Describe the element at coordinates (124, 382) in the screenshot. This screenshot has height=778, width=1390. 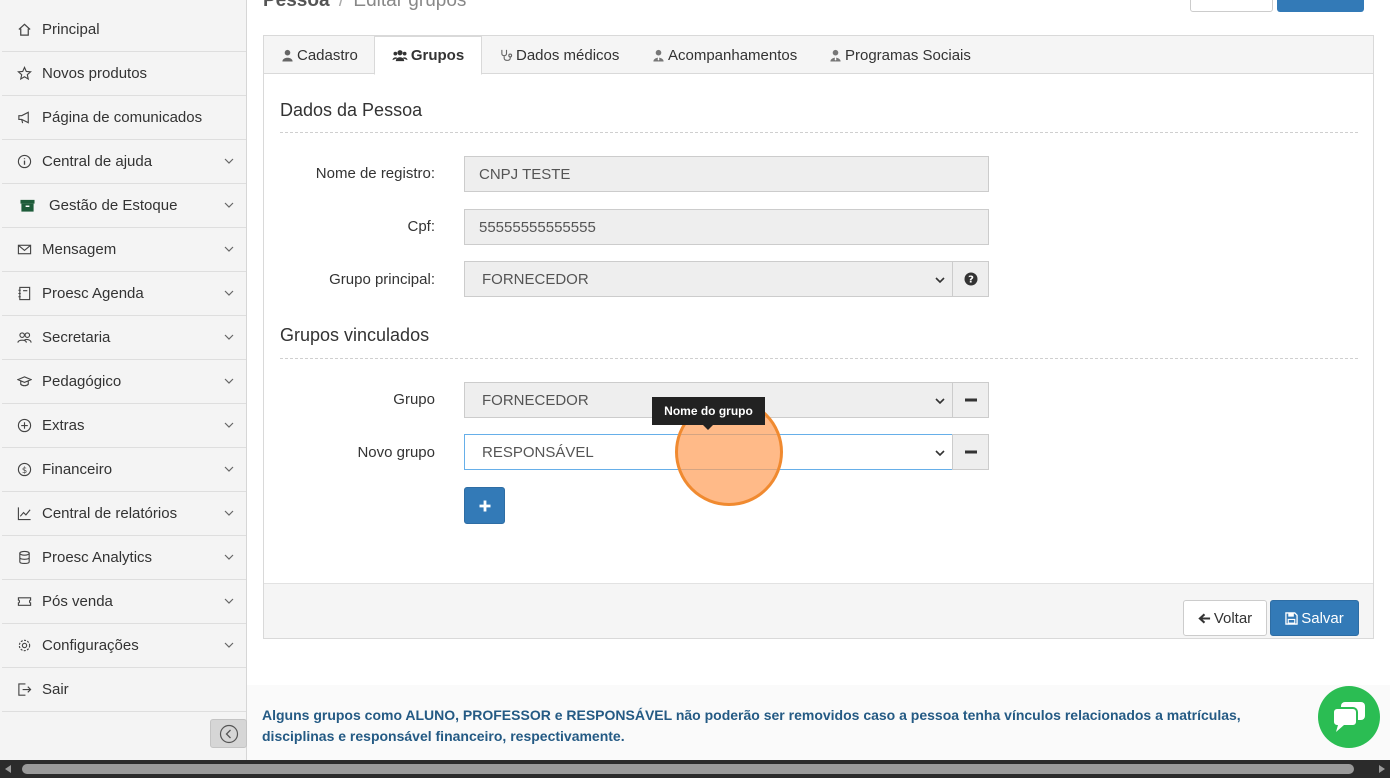
I see `sidebar-item-pedagogico: Pedagógico` at that location.